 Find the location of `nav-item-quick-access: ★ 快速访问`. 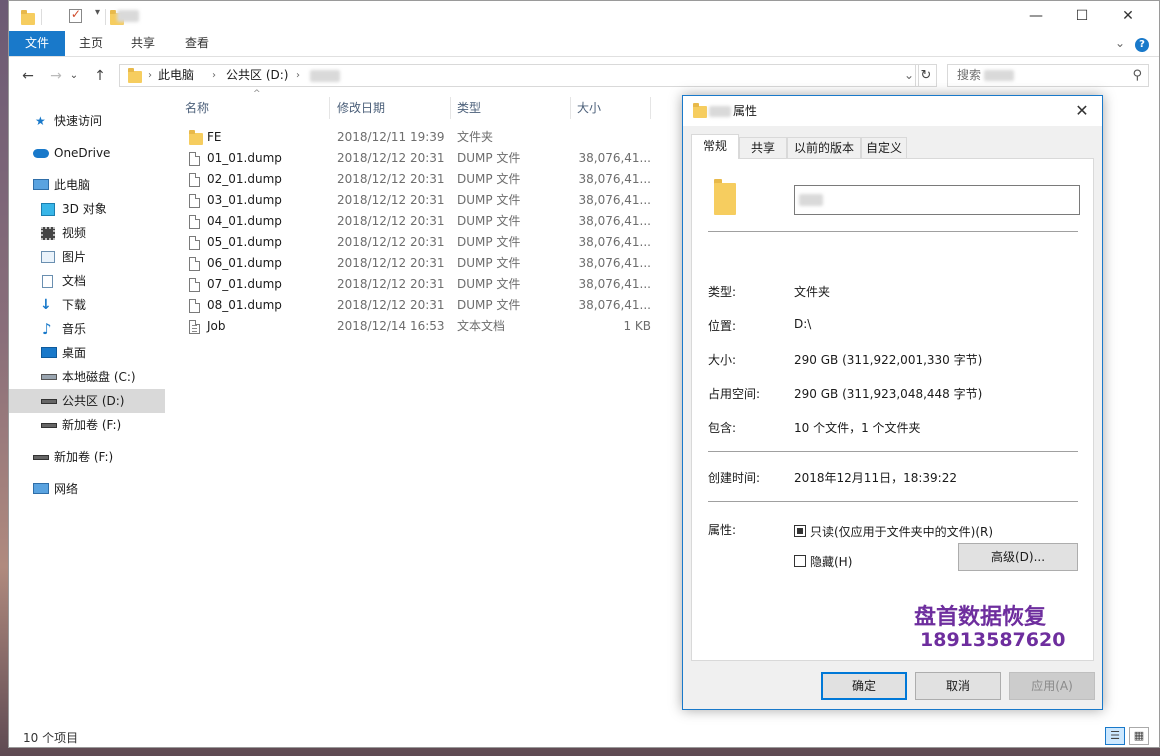

nav-item-quick-access: ★ 快速访问 is located at coordinates (87, 121).